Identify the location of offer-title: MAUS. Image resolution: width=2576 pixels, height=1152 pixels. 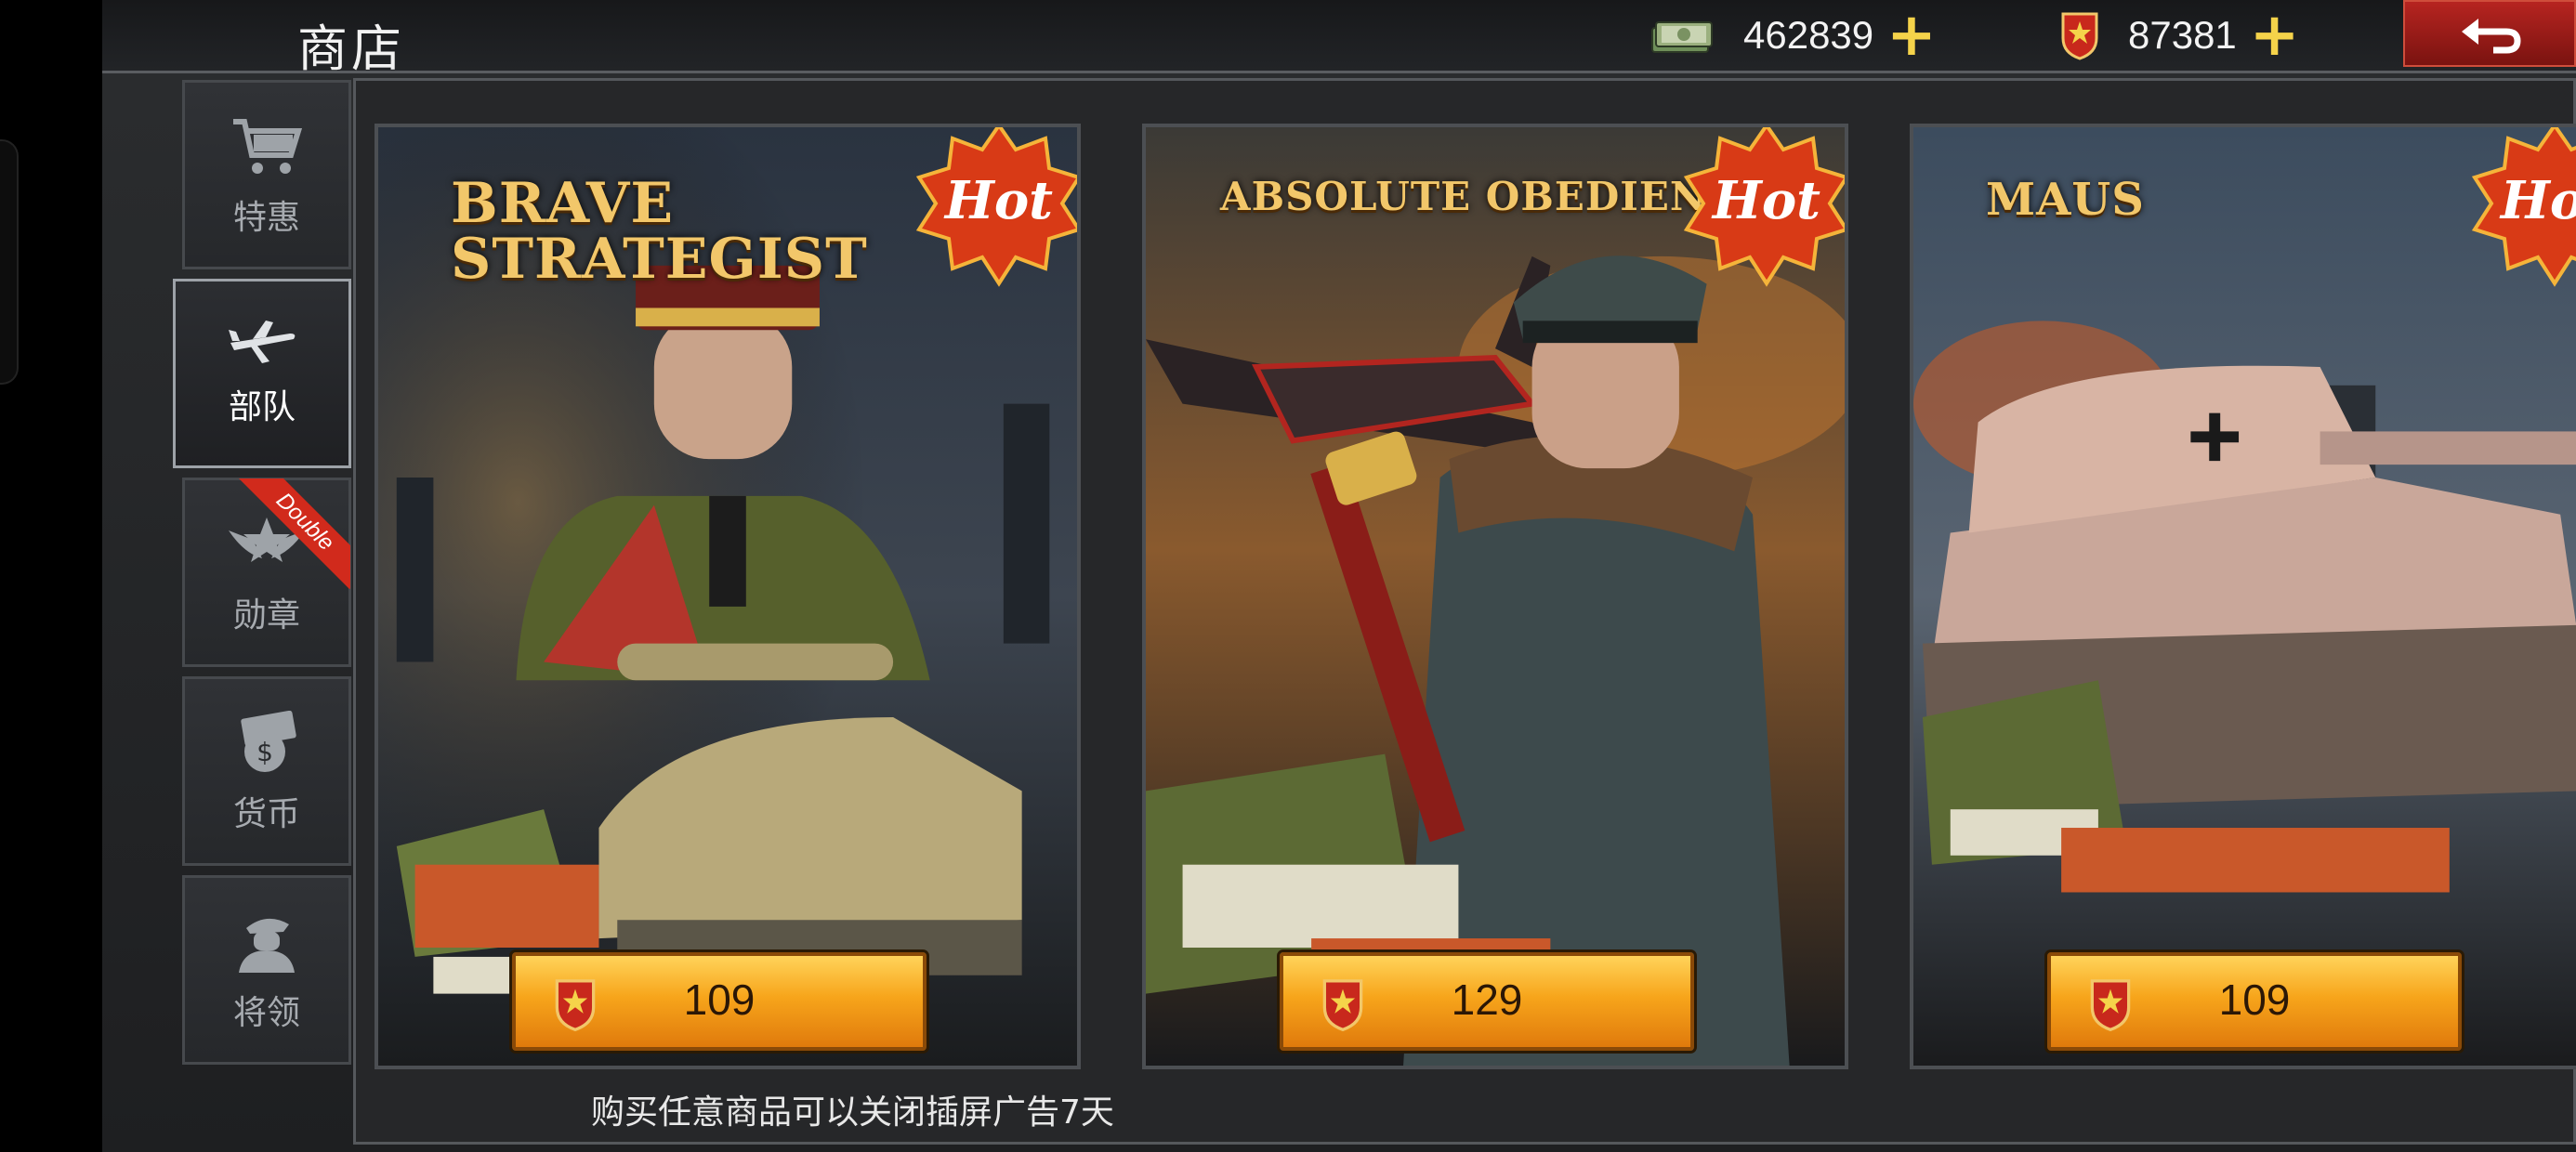
(2065, 200).